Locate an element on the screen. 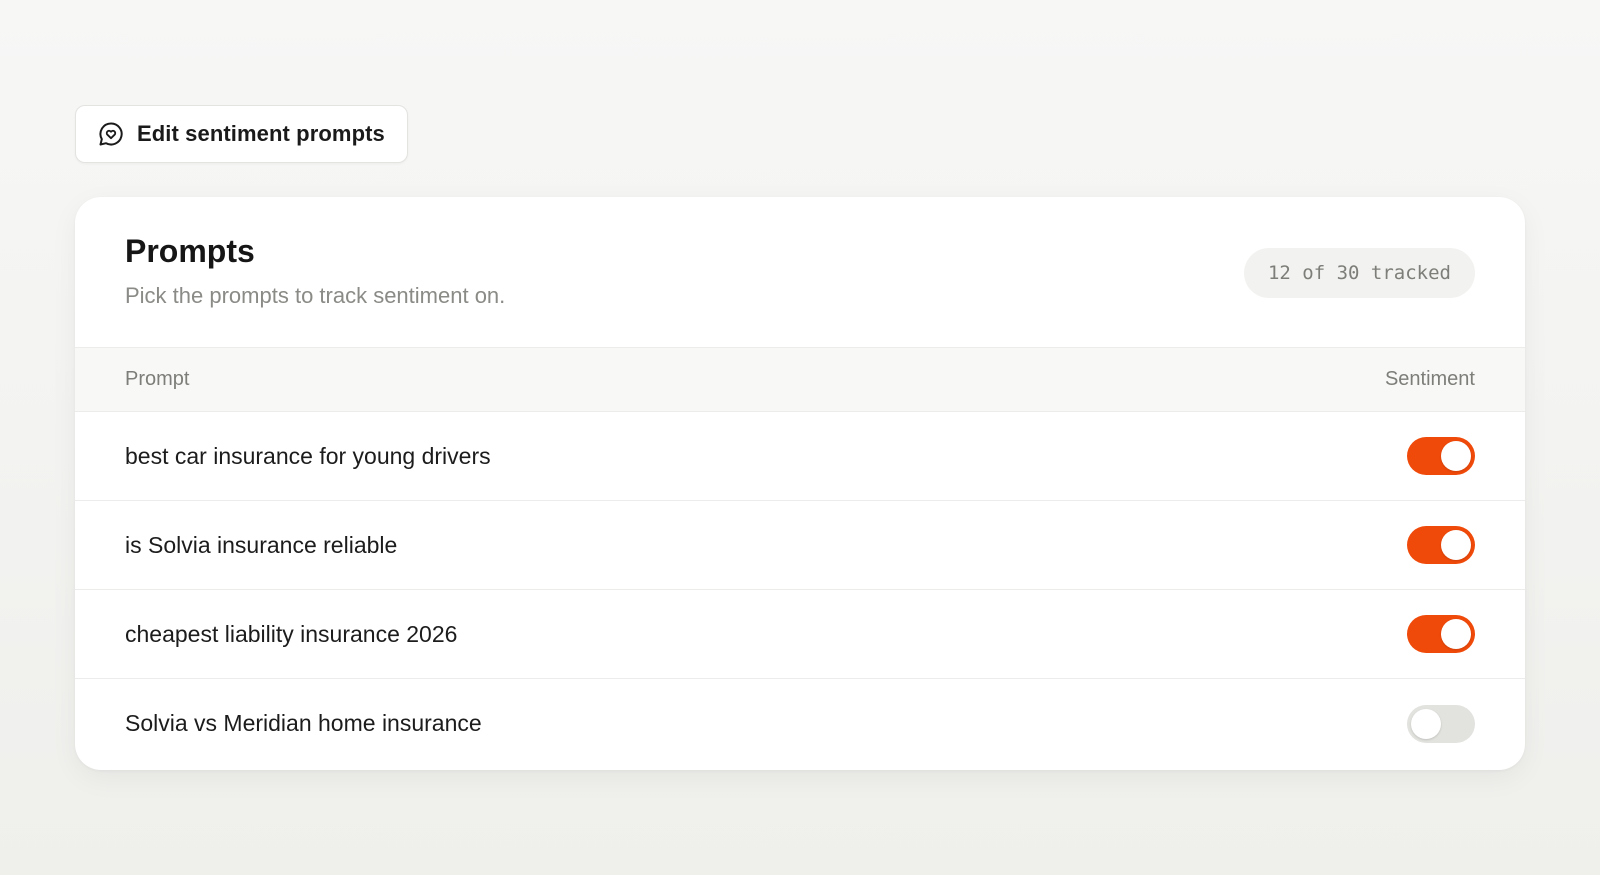 The width and height of the screenshot is (1600, 875). table-row: best car insurance for young drivers is located at coordinates (800, 456).